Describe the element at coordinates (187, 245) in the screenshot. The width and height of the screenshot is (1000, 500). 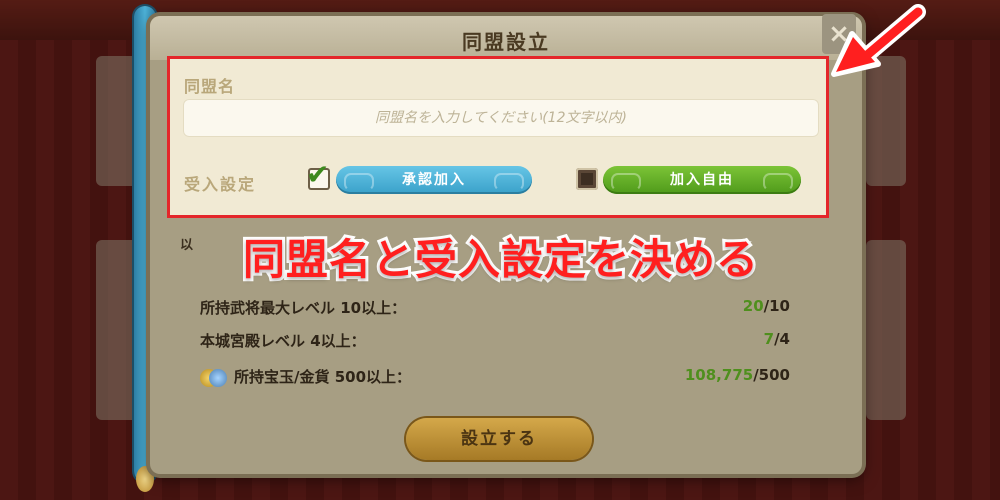
I see `requirements-header: 以` at that location.